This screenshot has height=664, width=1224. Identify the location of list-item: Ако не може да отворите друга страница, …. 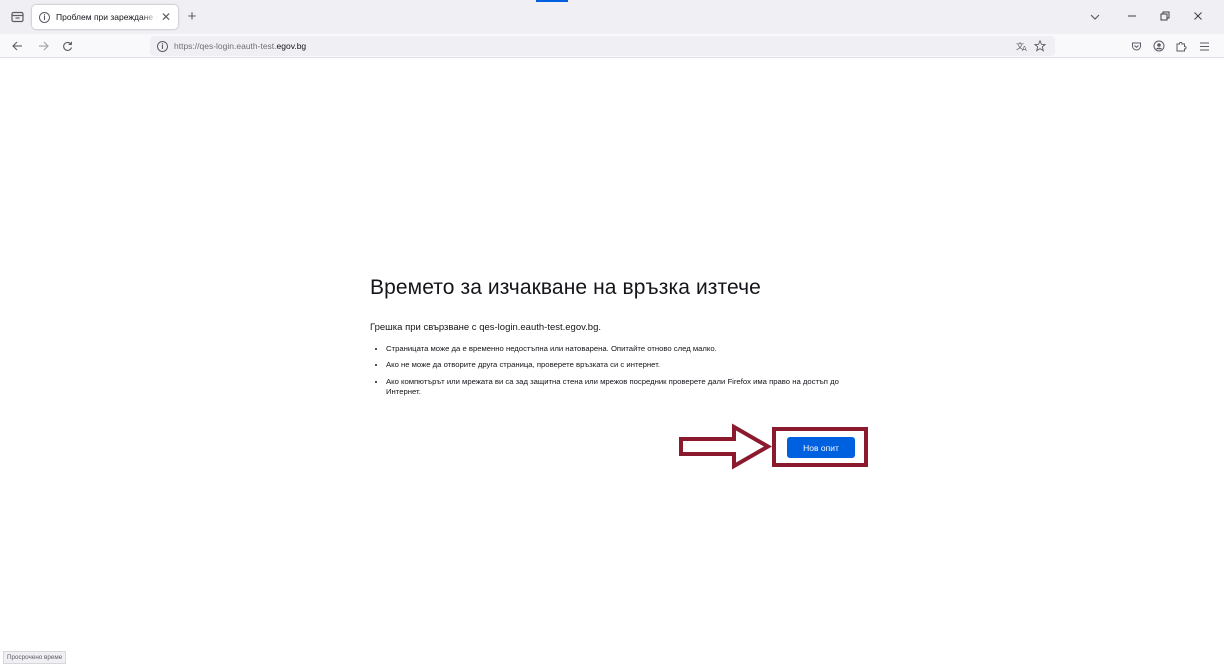
(628, 365).